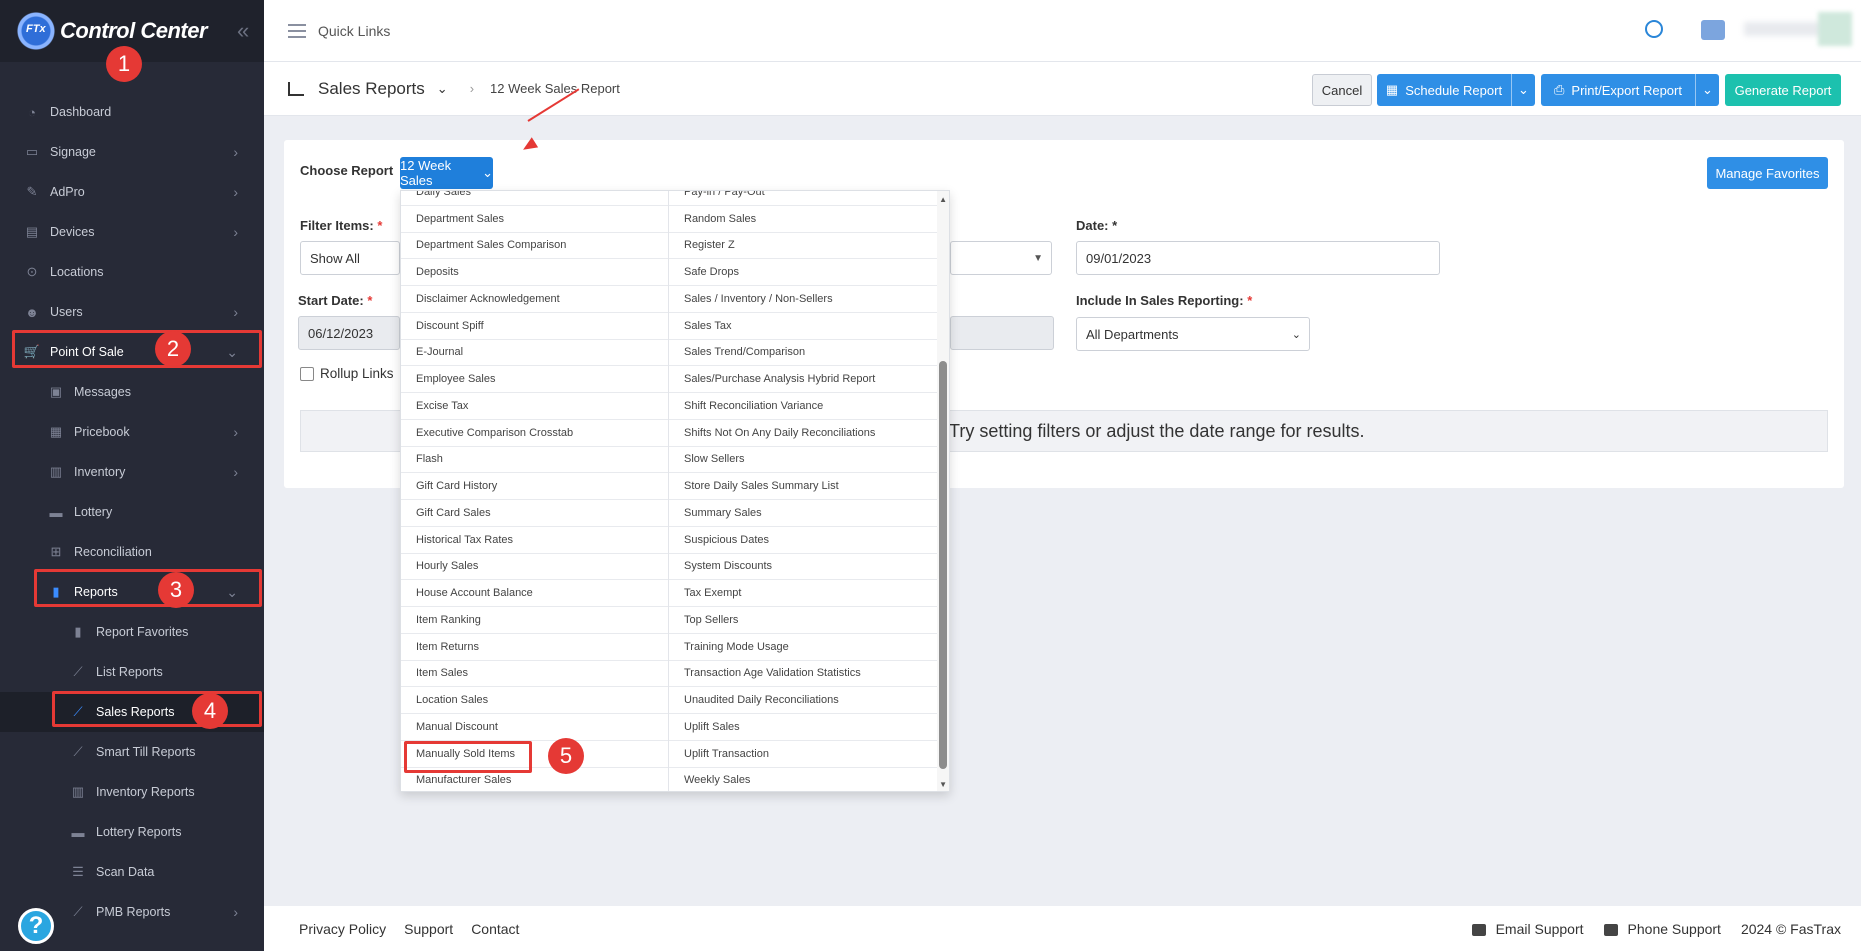  What do you see at coordinates (1835, 29) in the screenshot?
I see `avatar` at bounding box center [1835, 29].